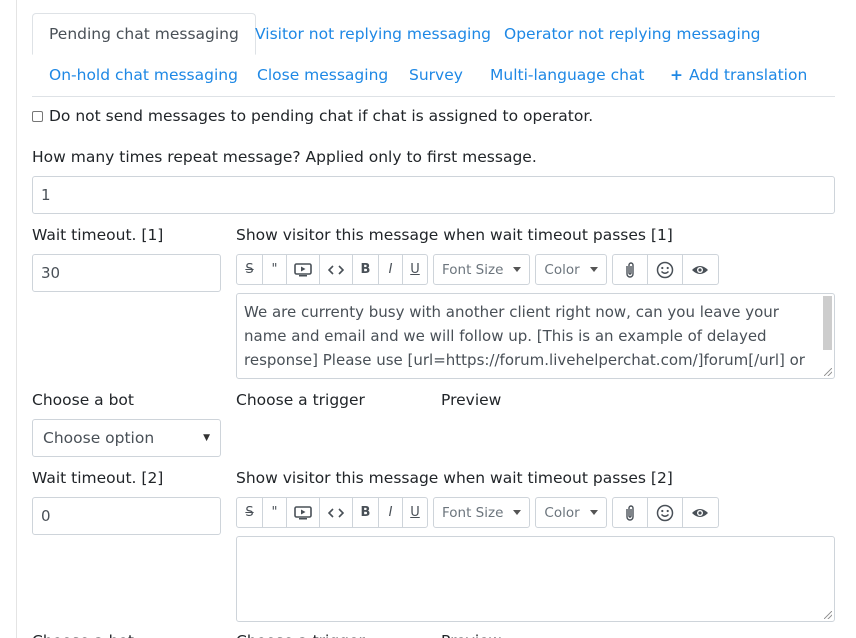 Image resolution: width=856 pixels, height=638 pixels. Describe the element at coordinates (300, 400) in the screenshot. I see `choose-trigger-label: Choose a trigger` at that location.